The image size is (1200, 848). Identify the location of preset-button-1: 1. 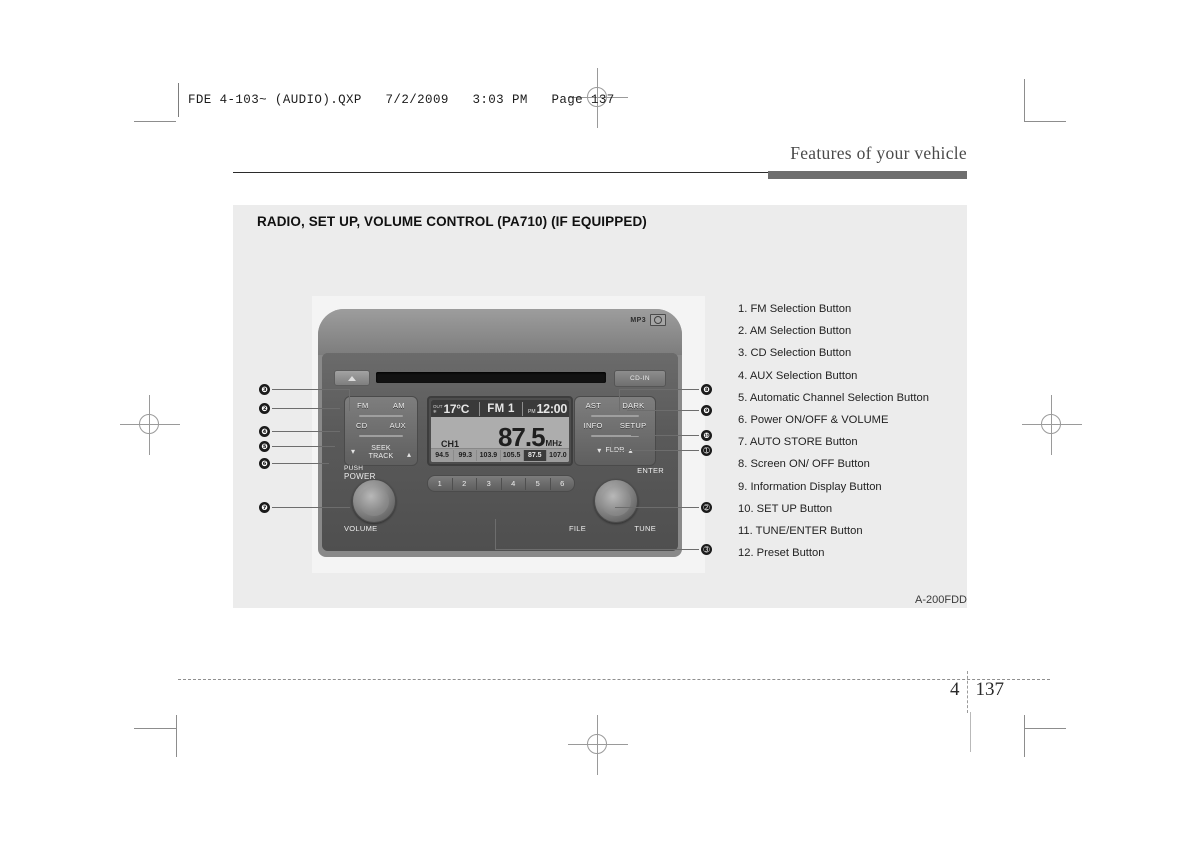
(440, 483).